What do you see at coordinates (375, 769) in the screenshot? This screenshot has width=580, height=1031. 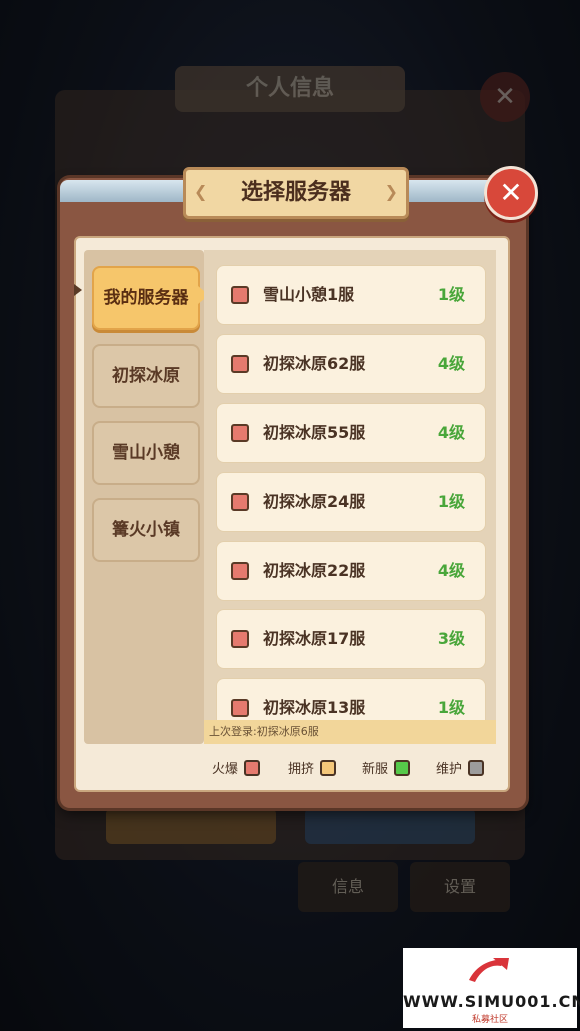 I see `legend-label: 新服` at bounding box center [375, 769].